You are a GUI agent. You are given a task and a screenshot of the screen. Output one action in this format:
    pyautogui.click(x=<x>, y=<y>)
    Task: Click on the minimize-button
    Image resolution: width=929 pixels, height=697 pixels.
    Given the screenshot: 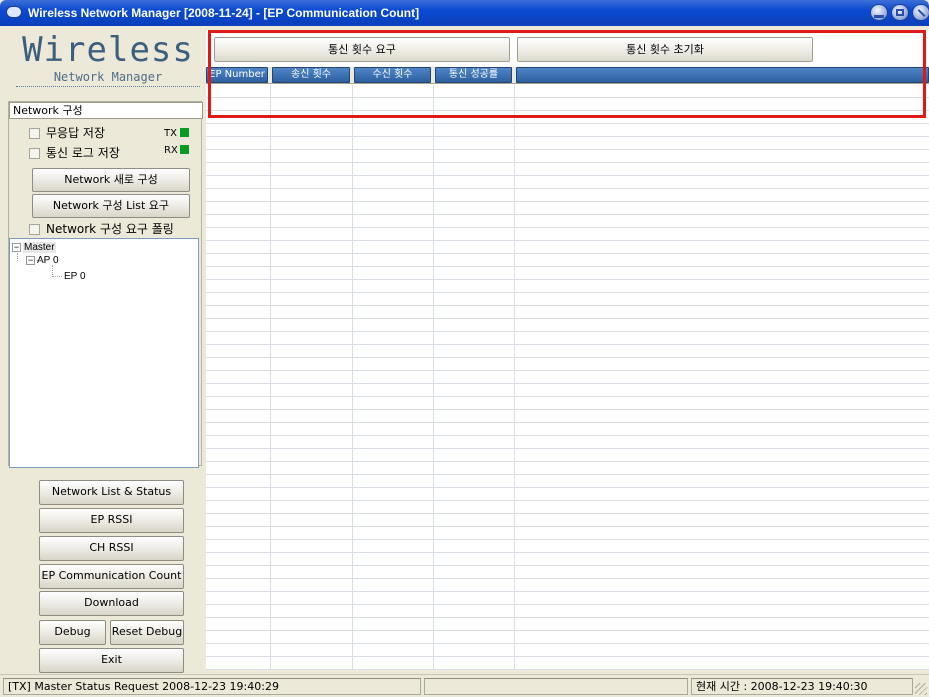 What is the action you would take?
    pyautogui.click(x=879, y=12)
    